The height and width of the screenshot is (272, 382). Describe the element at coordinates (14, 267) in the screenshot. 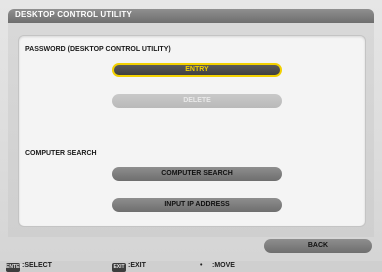

I see `enter-key-icon: ENTER` at that location.